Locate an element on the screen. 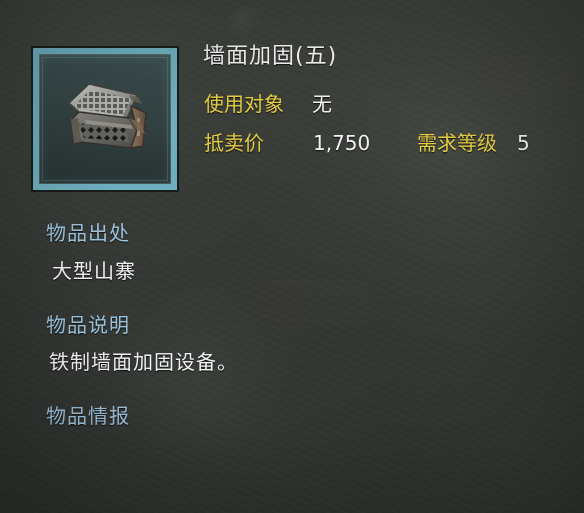  item-source-title: 物品出处 is located at coordinates (88, 233).